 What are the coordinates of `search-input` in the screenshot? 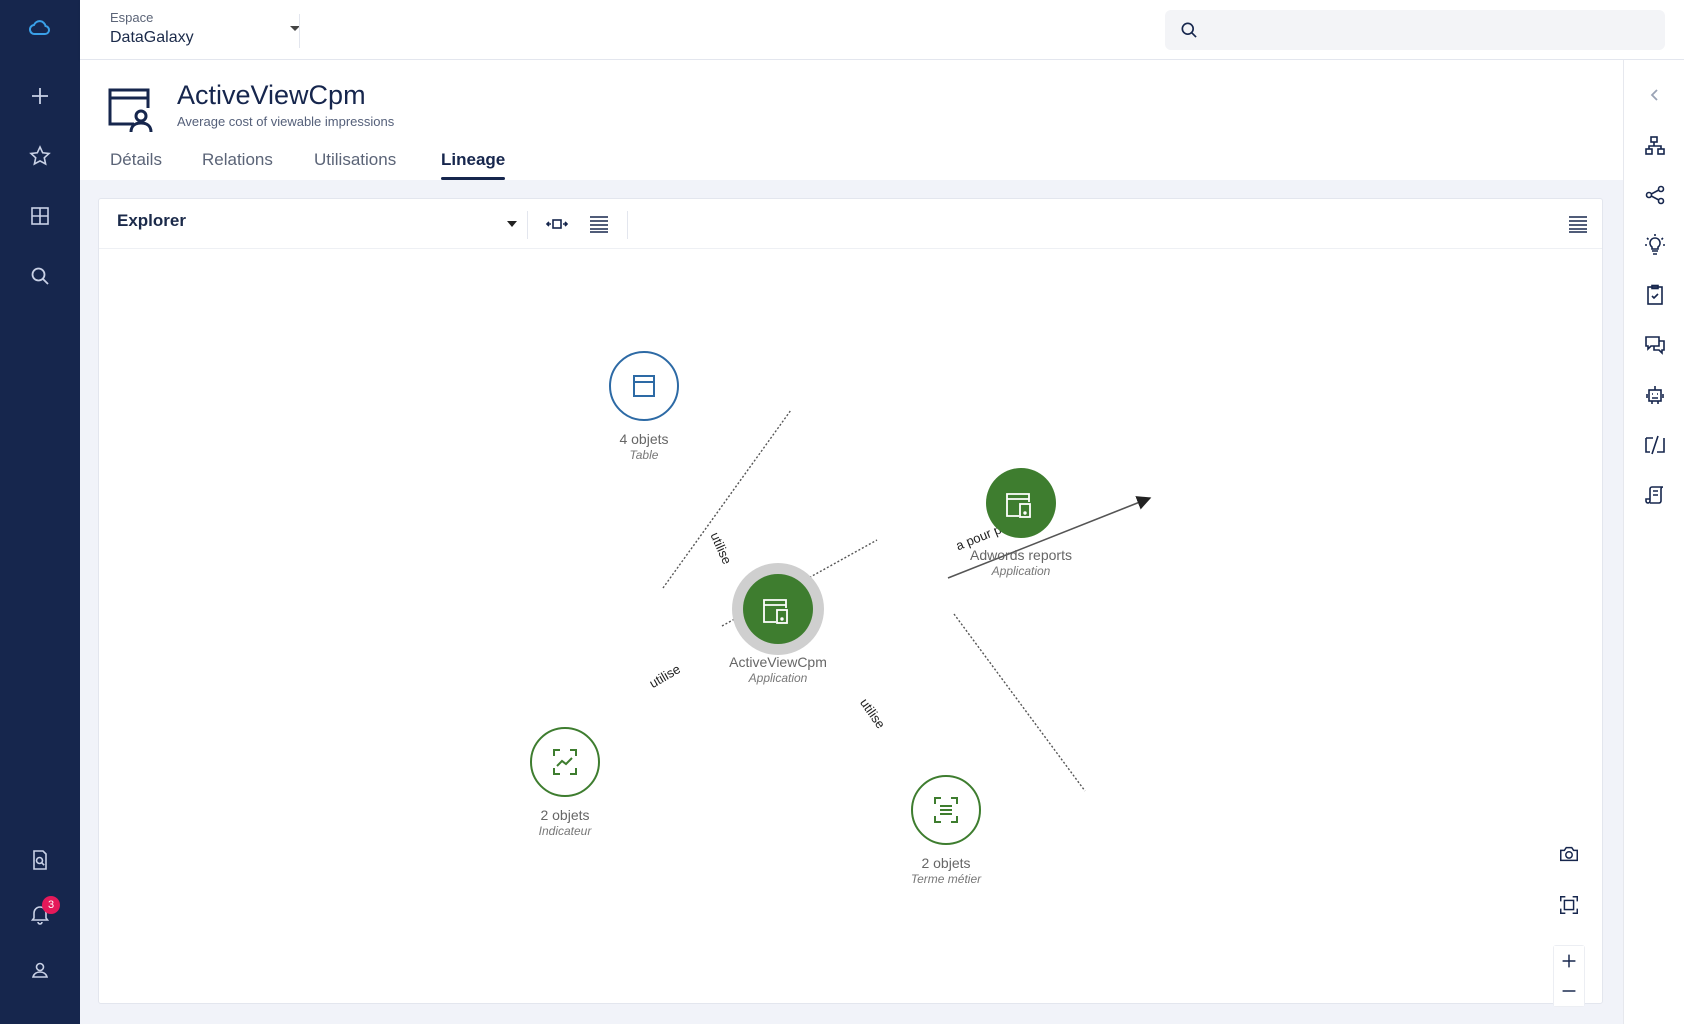 It's located at (1429, 30).